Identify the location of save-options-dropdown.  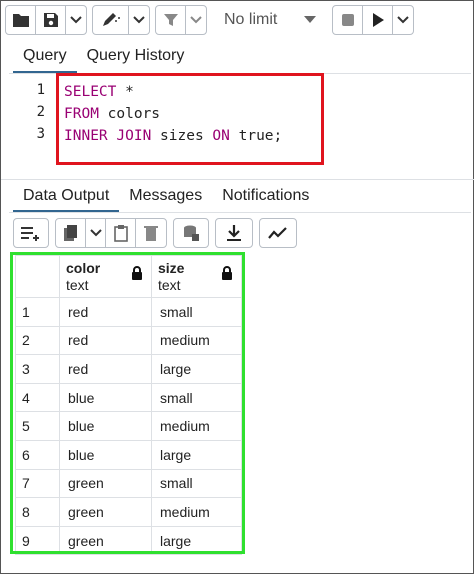
(76, 20).